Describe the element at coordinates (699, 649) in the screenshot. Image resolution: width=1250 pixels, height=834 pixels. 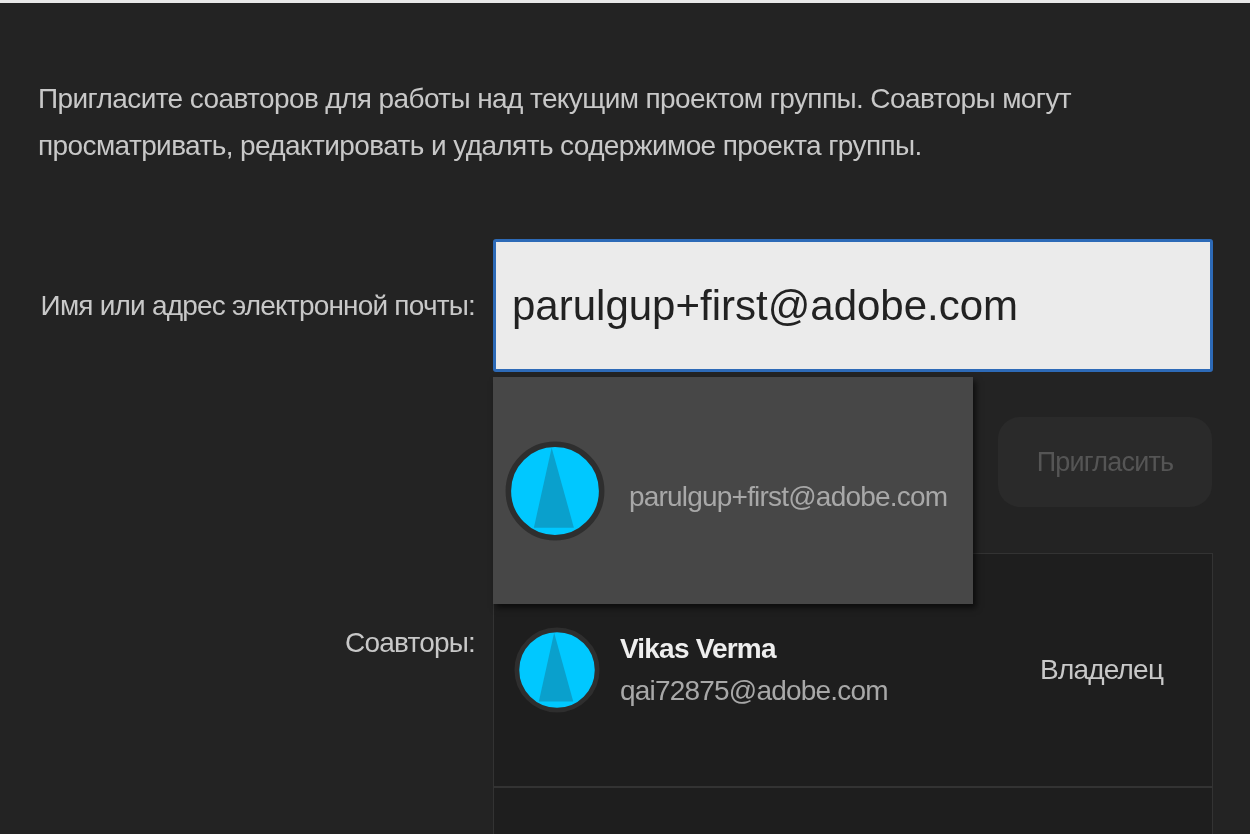
I see `collaborator-name: Vikas Verma` at that location.